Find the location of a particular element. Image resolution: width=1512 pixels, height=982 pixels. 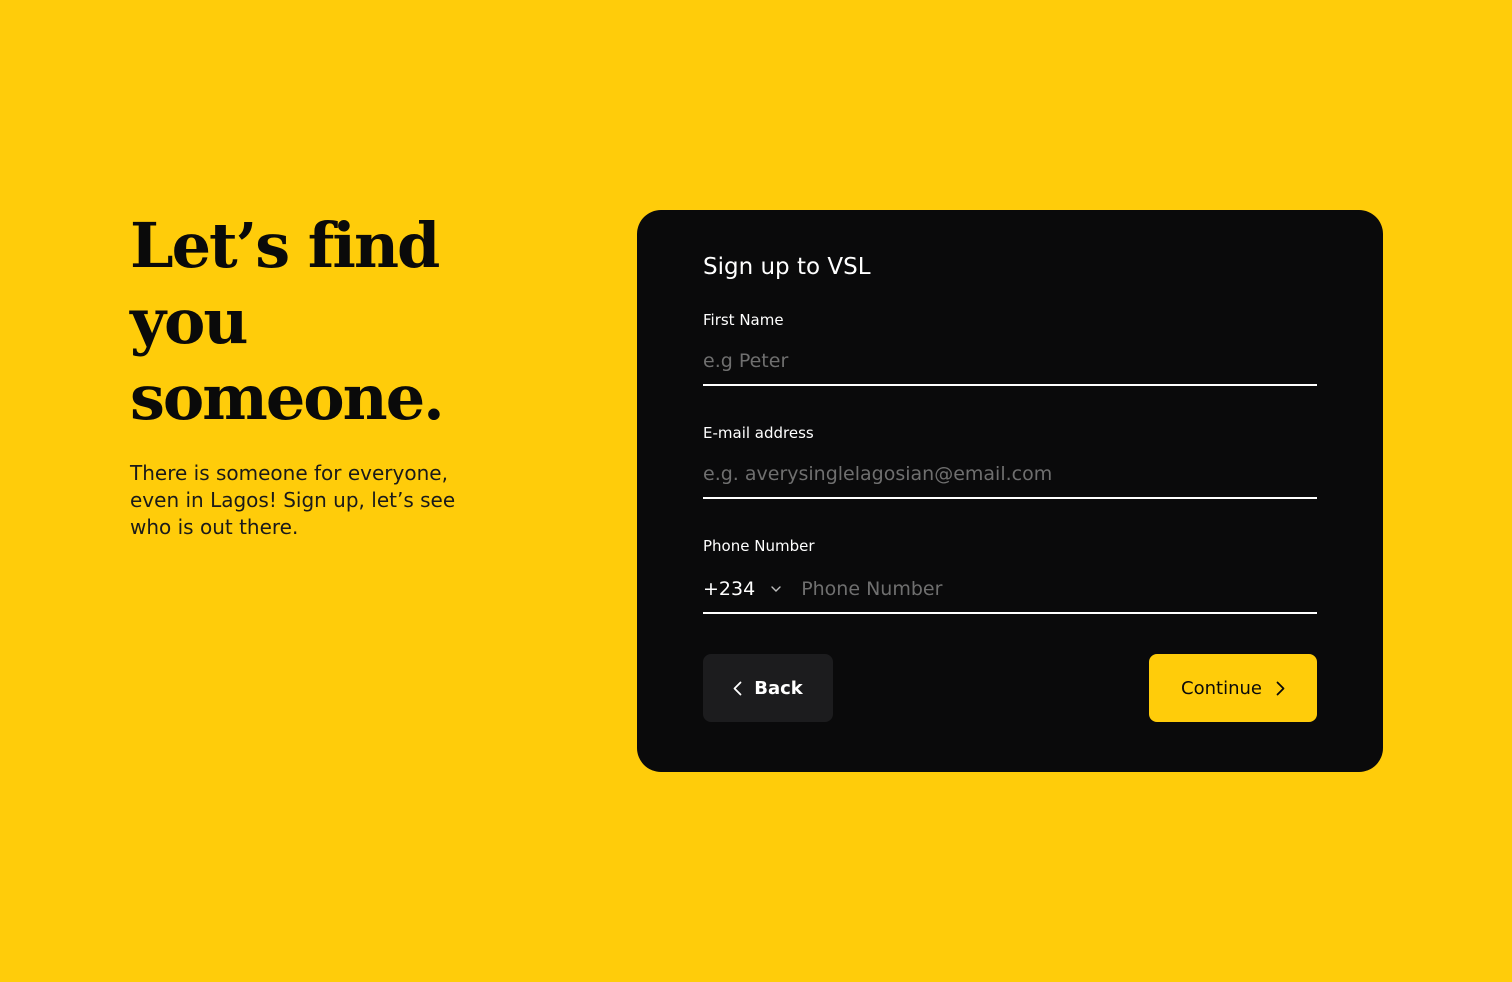

email-field: E-mail address is located at coordinates (1010, 461).